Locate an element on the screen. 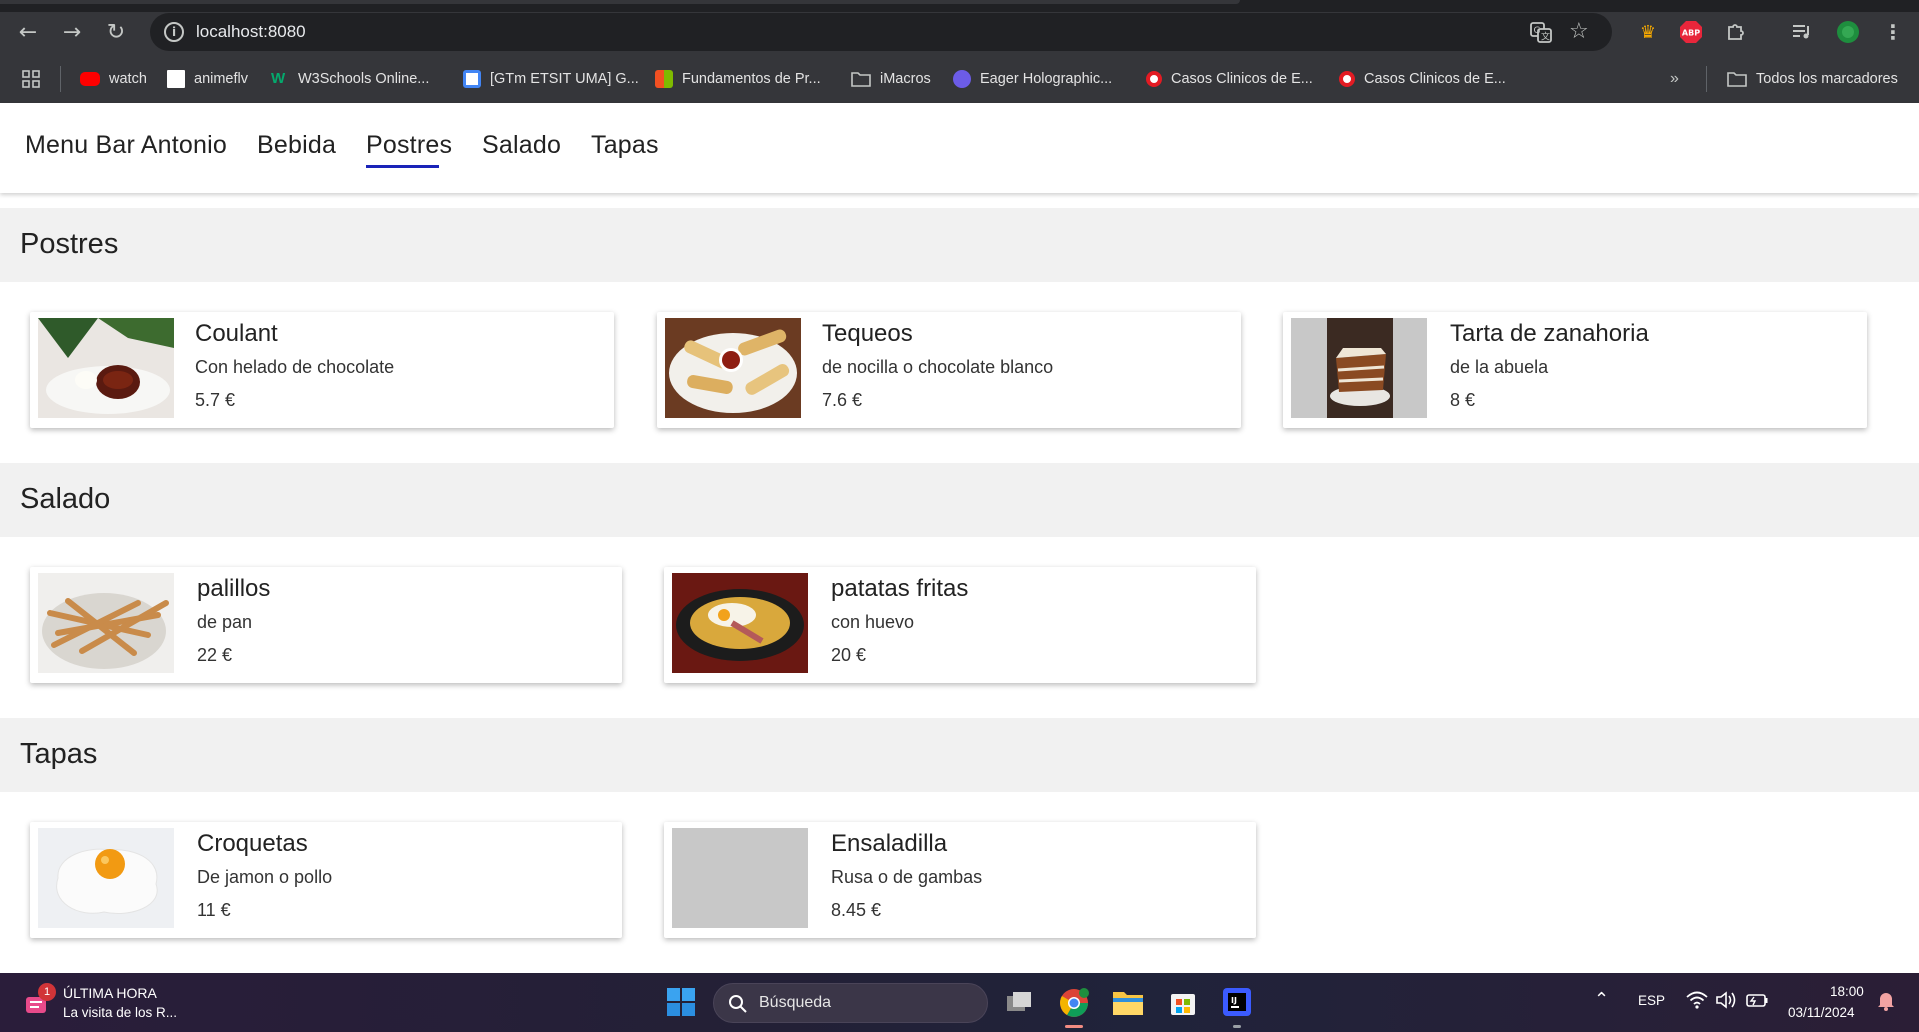 This screenshot has height=1032, width=1919. menu-card-croquetas: Croquetas De jamon o pollo 11 € is located at coordinates (326, 880).